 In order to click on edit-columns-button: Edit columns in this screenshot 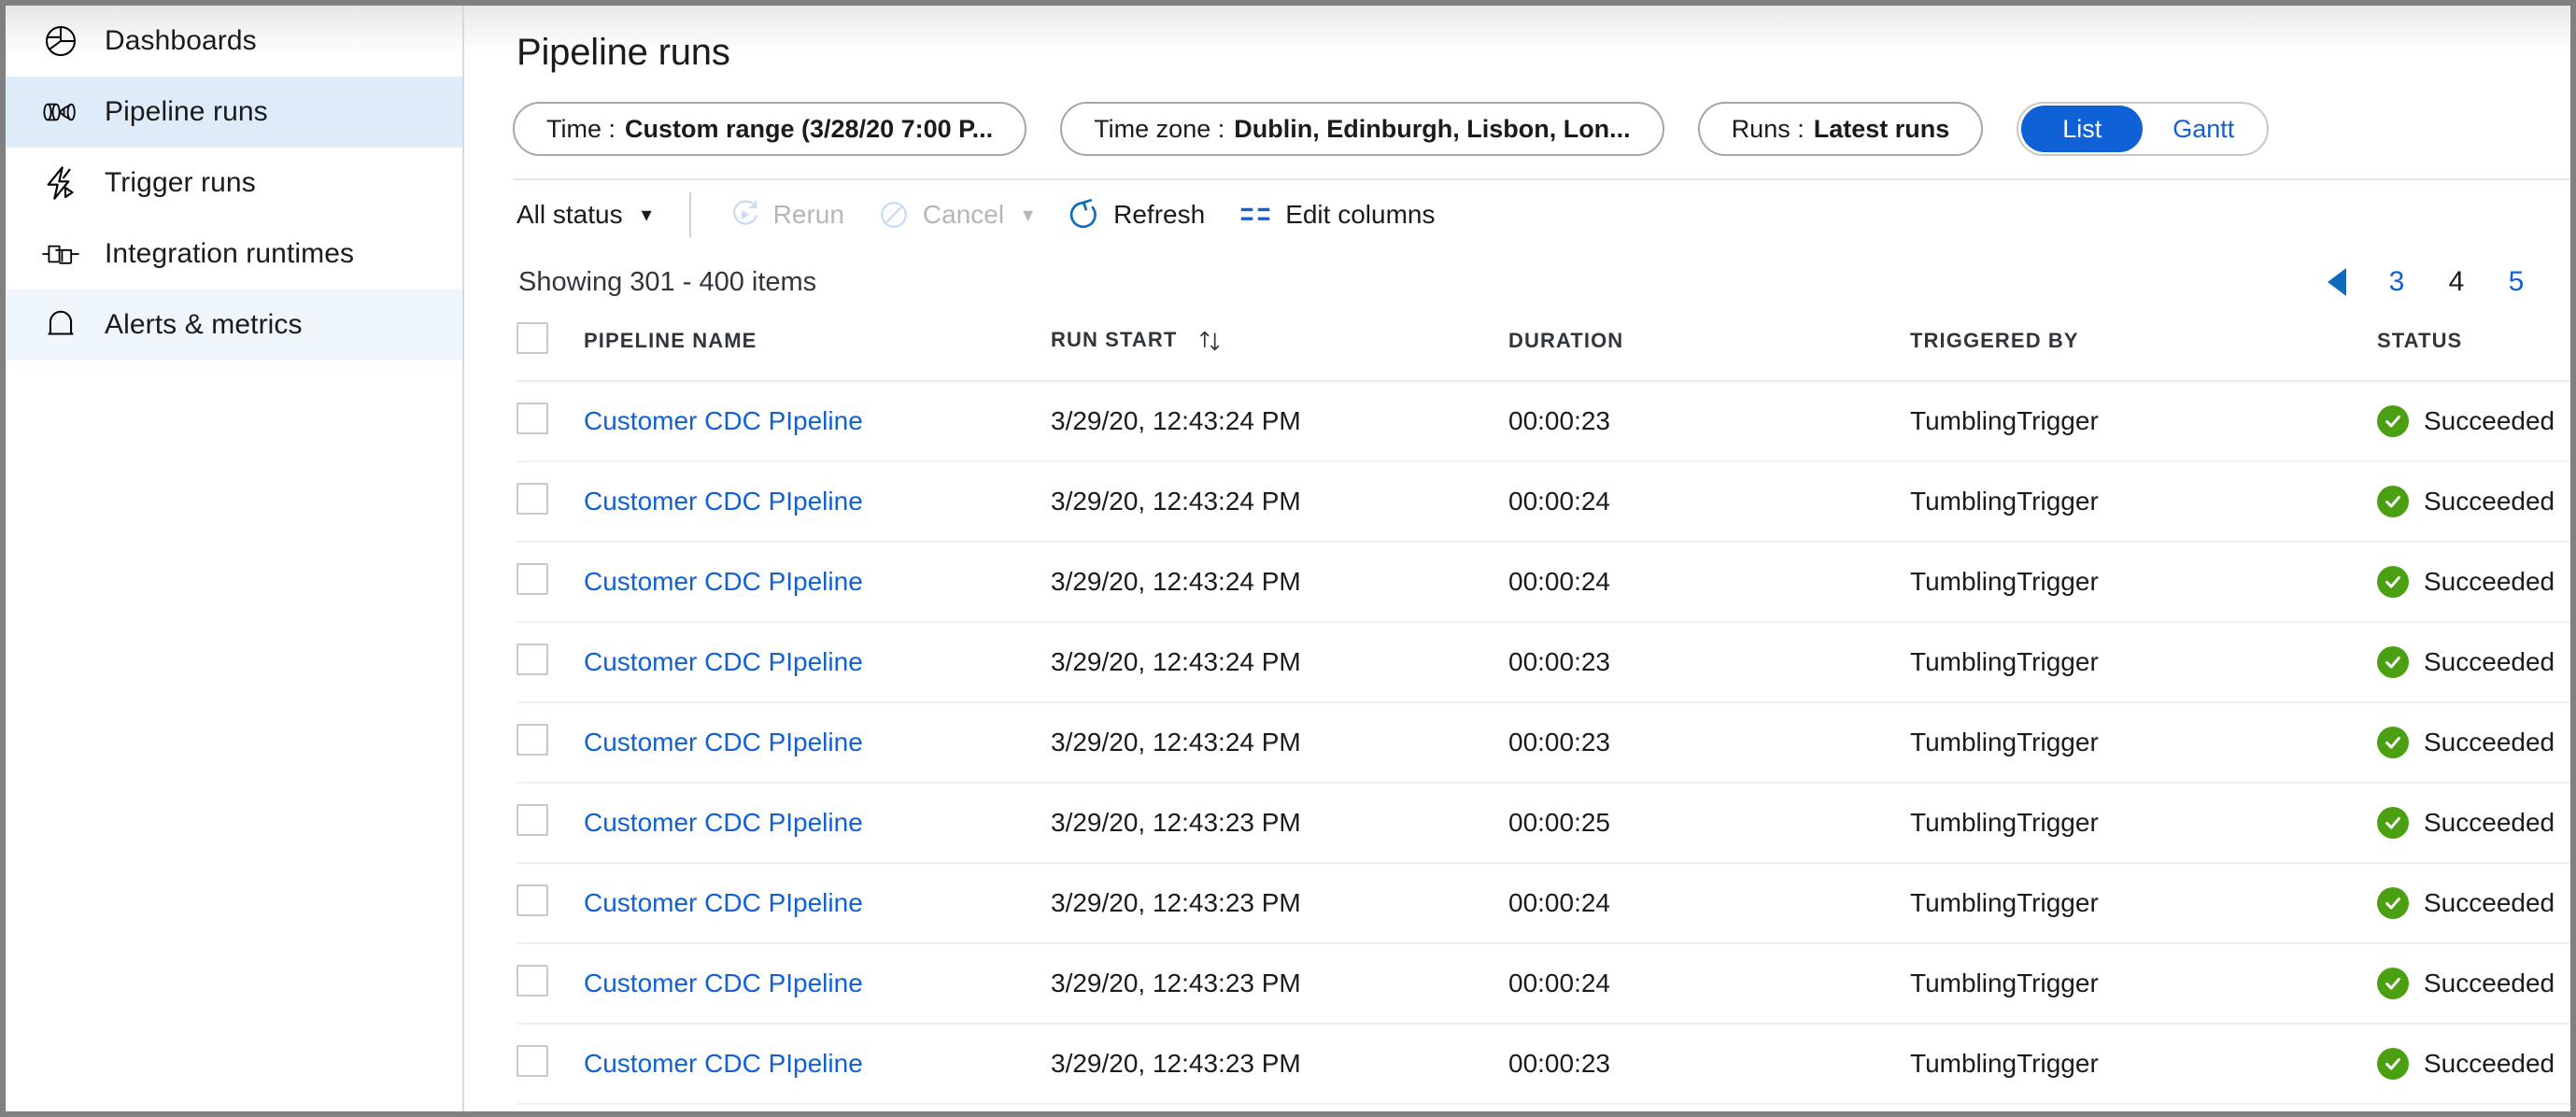, I will do `click(1336, 215)`.